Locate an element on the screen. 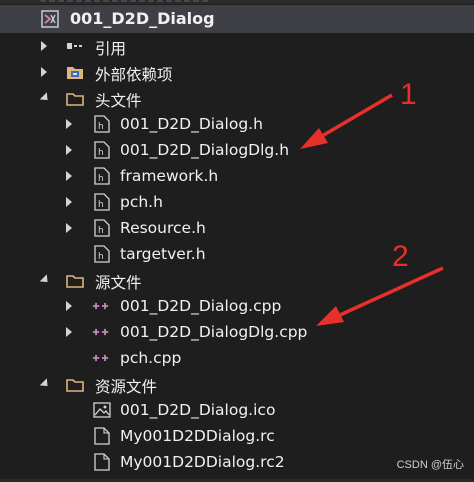 This screenshot has height=482, width=474. watermark: CSDN @伍心 is located at coordinates (430, 465).